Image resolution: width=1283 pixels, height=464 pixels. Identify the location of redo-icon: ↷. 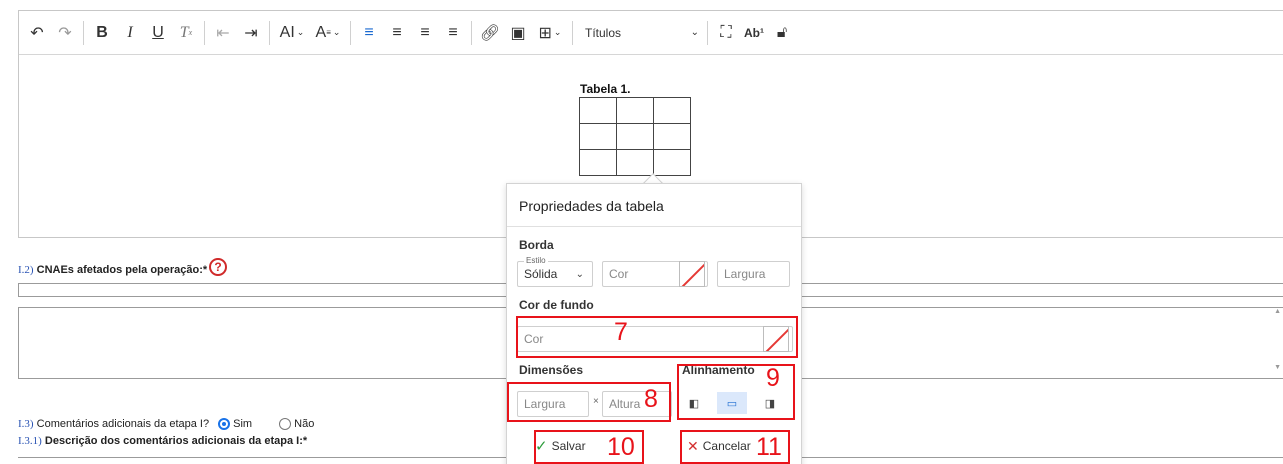
(65, 33).